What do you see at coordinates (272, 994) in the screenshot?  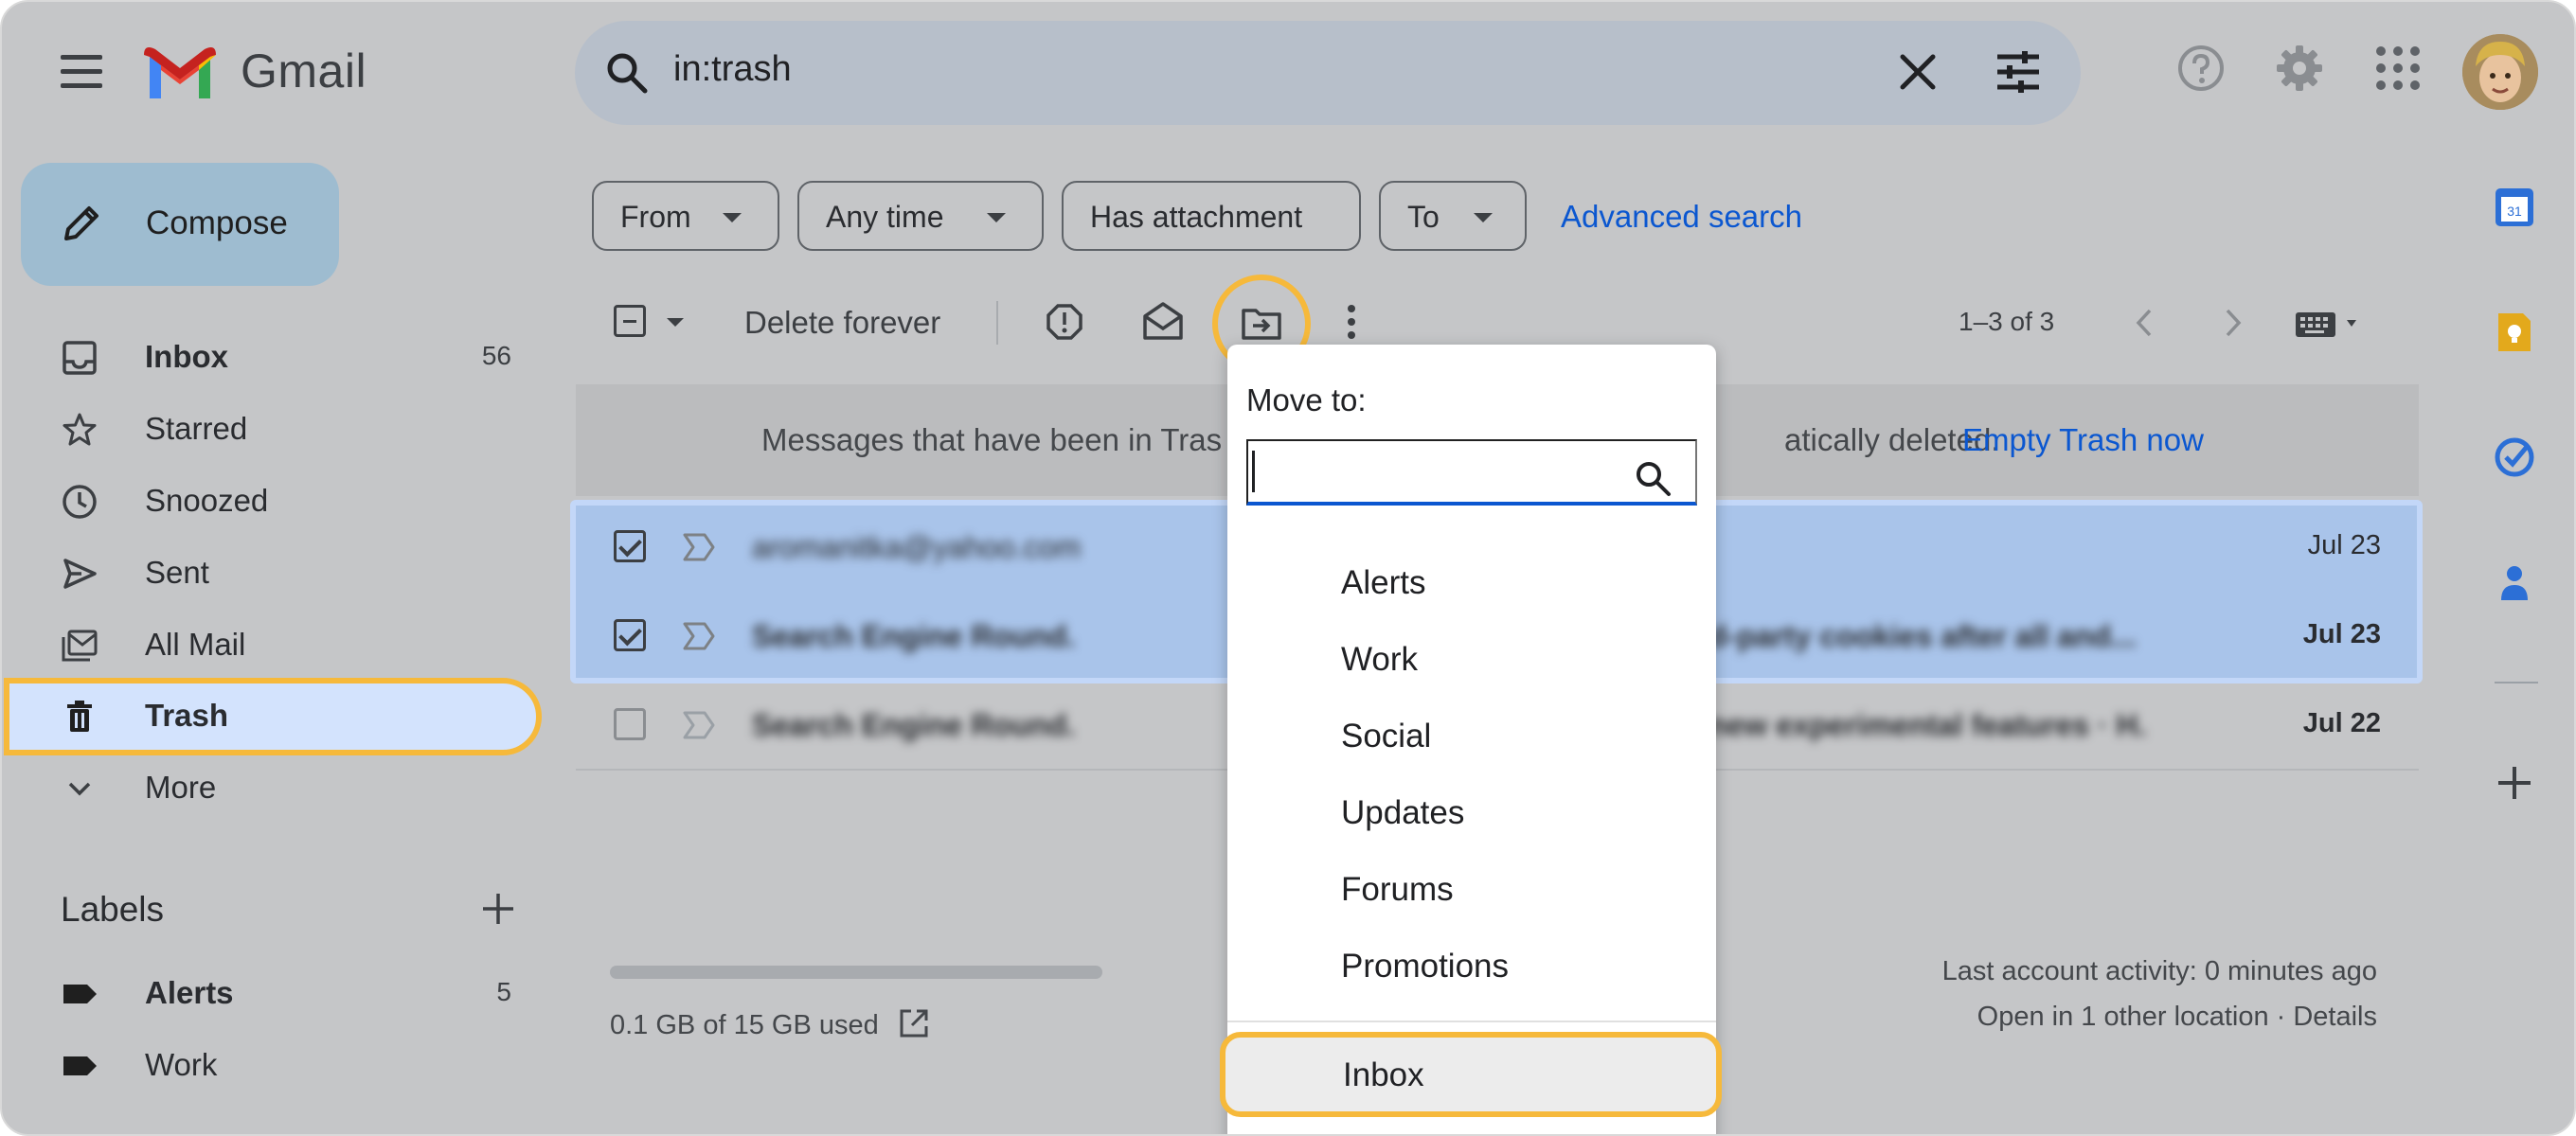 I see `sidebar-label-alerts: Alerts 5` at bounding box center [272, 994].